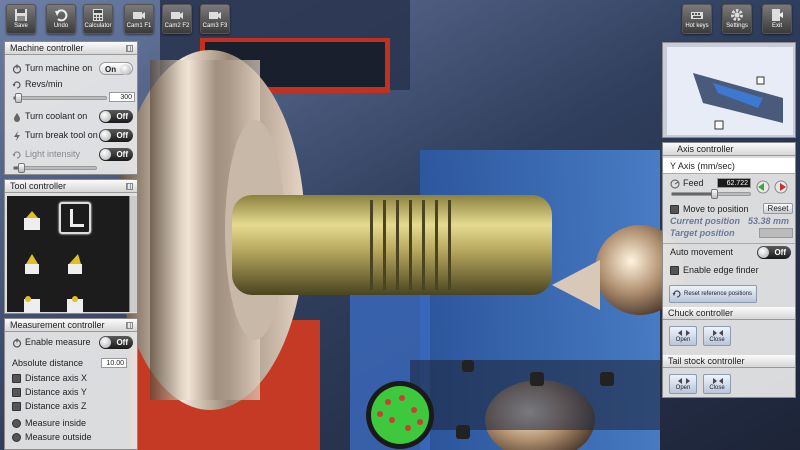 The height and width of the screenshot is (450, 800). Describe the element at coordinates (16, 379) in the screenshot. I see `axis-x-checkbox` at that location.